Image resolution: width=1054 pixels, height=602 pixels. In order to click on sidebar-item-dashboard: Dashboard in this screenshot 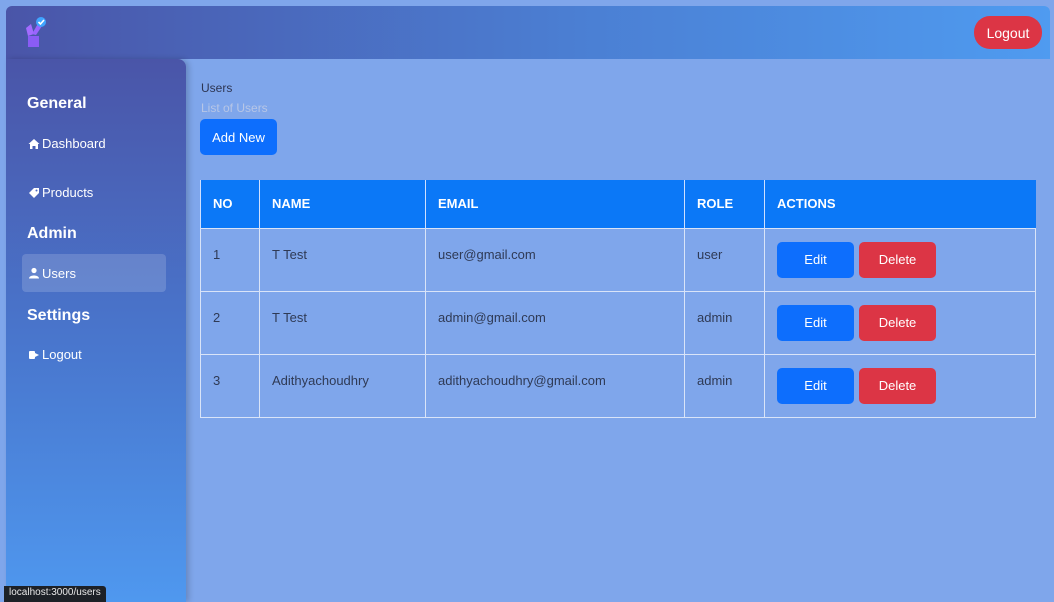, I will do `click(67, 143)`.